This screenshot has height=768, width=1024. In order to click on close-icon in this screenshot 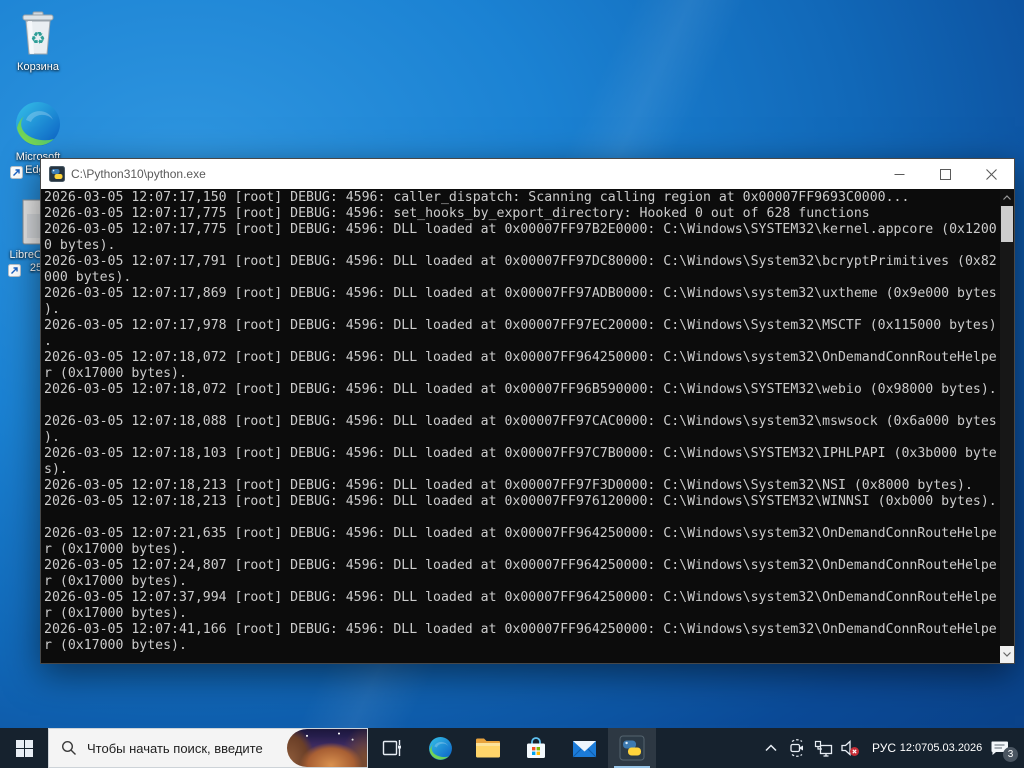, I will do `click(991, 174)`.